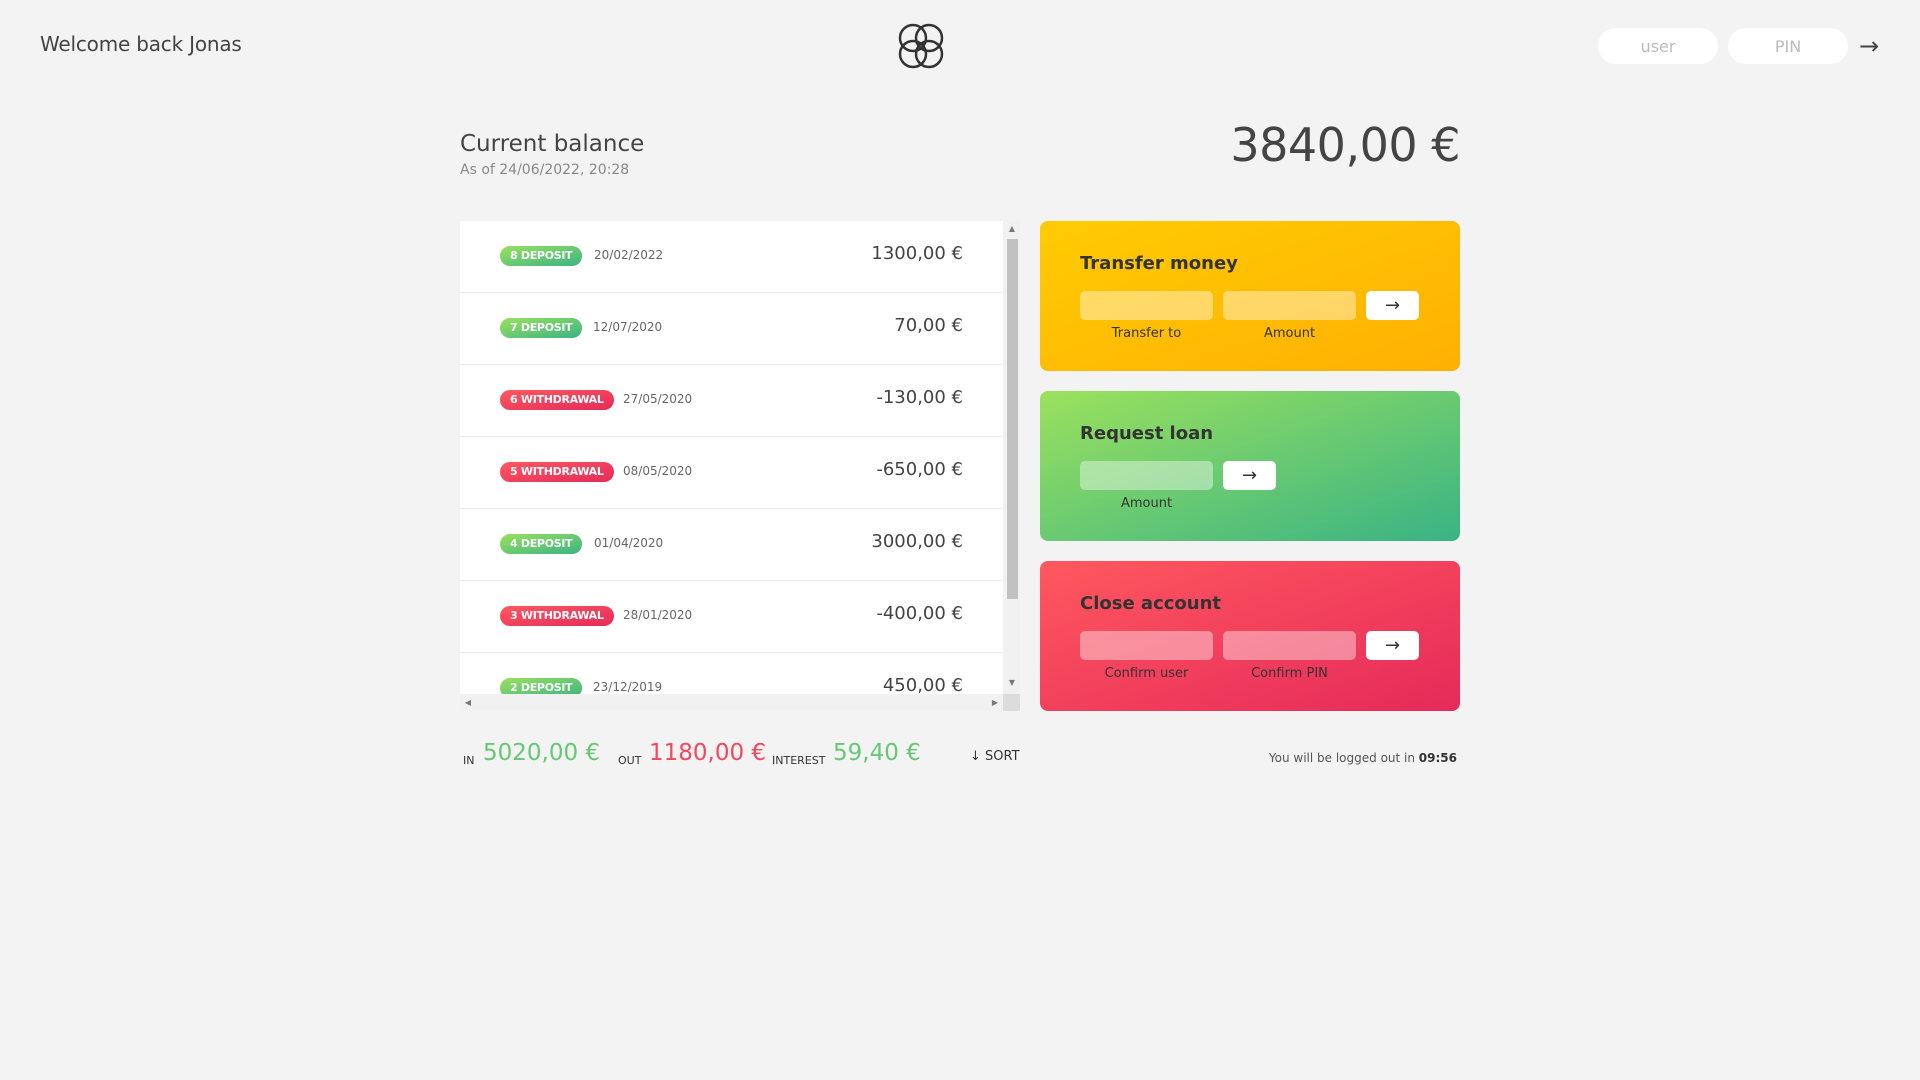  I want to click on movement-value: 450,00 €, so click(922, 685).